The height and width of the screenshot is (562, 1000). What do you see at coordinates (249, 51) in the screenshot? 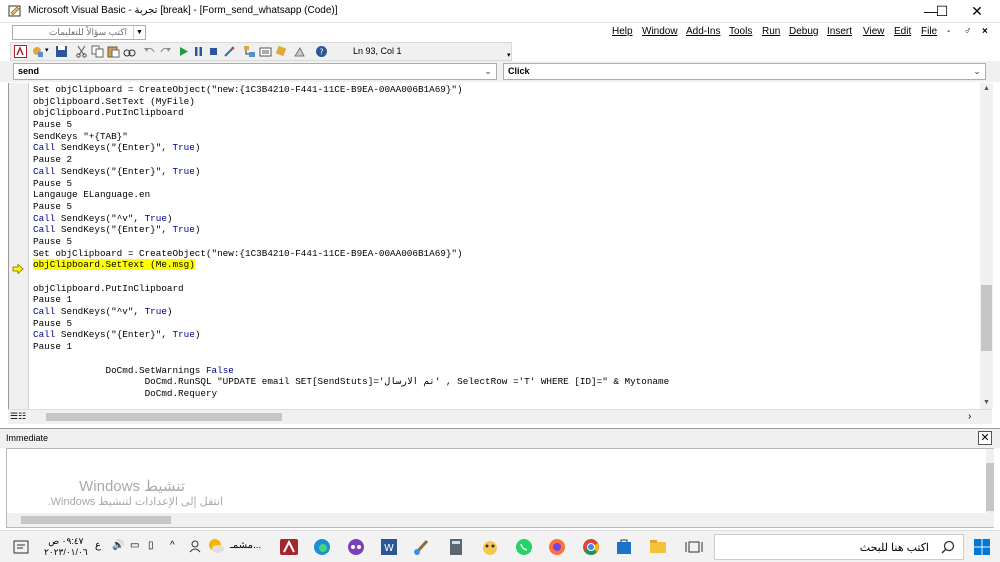
I see `project-explorer-icon` at bounding box center [249, 51].